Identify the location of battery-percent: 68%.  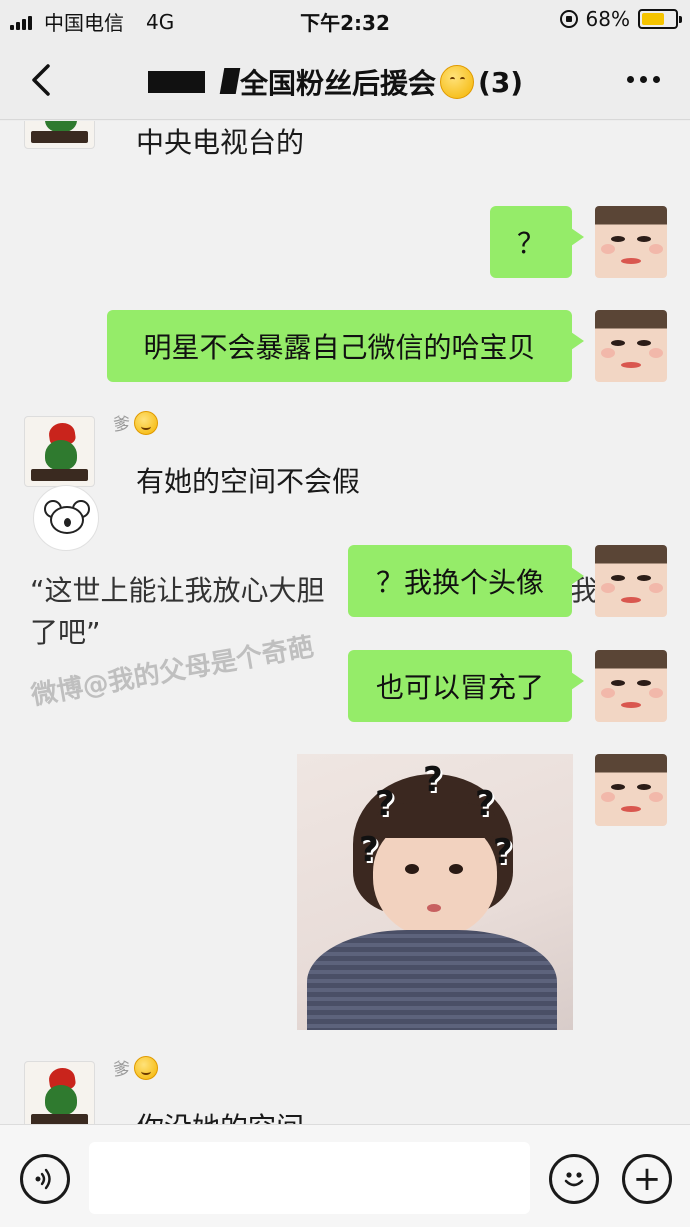
(607, 19).